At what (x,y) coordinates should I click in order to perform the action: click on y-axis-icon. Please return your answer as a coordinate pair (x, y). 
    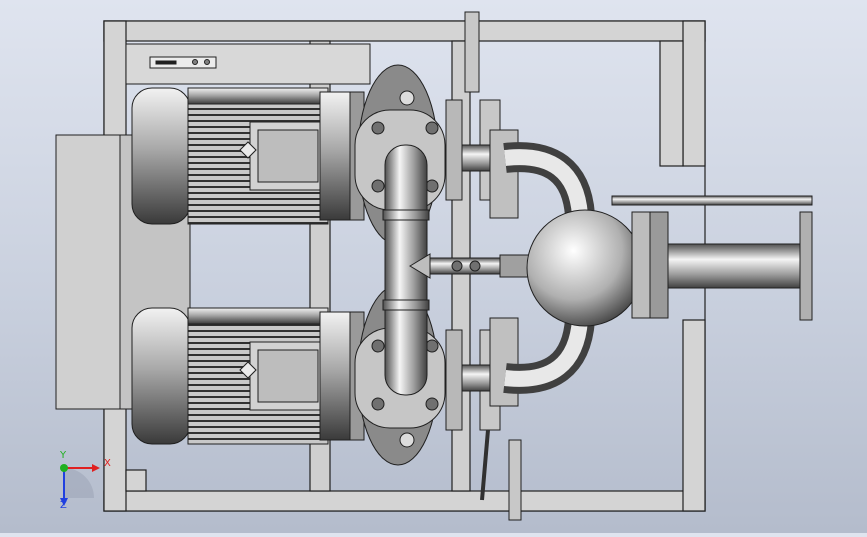
    Looking at the image, I should click on (64, 468).